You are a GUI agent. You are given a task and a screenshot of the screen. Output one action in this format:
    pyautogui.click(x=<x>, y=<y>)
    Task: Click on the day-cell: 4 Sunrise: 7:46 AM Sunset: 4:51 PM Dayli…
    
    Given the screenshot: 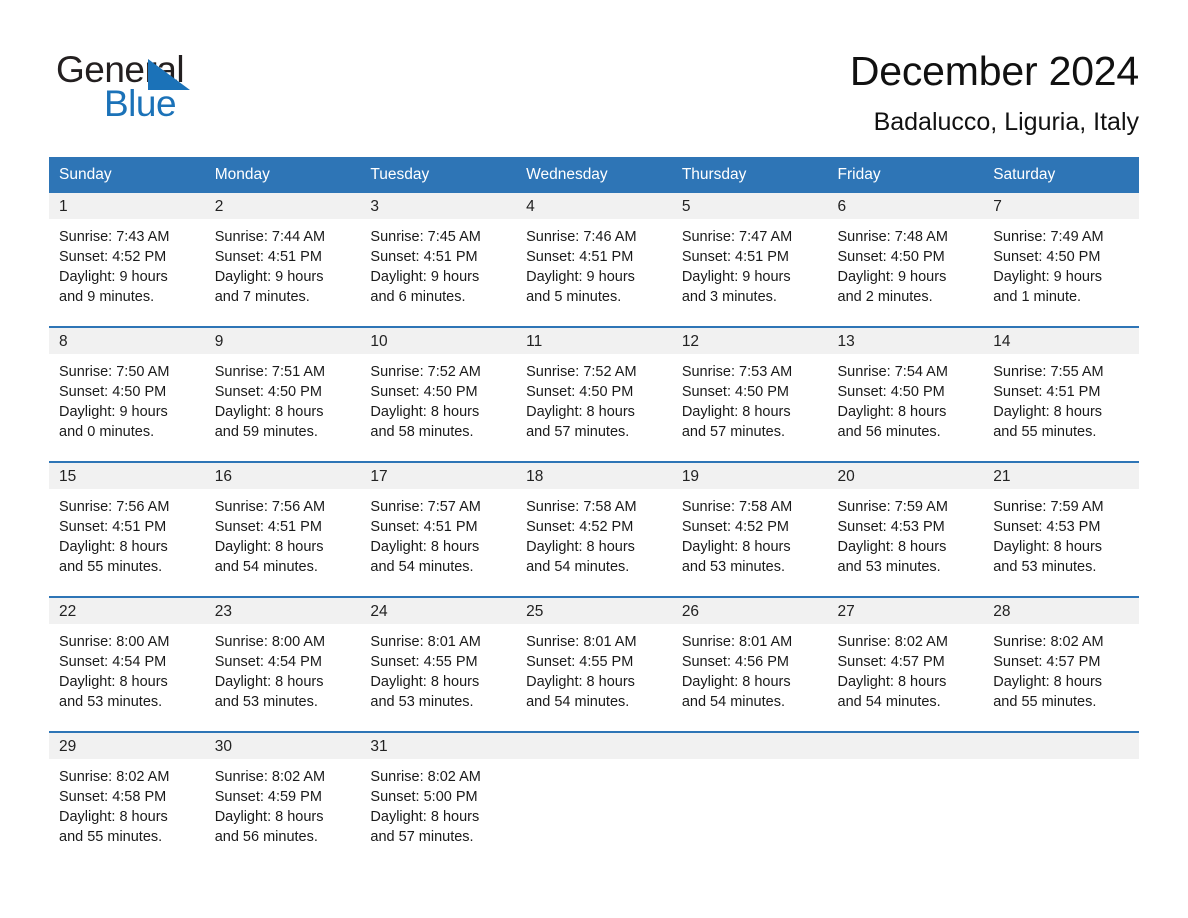 What is the action you would take?
    pyautogui.click(x=594, y=259)
    